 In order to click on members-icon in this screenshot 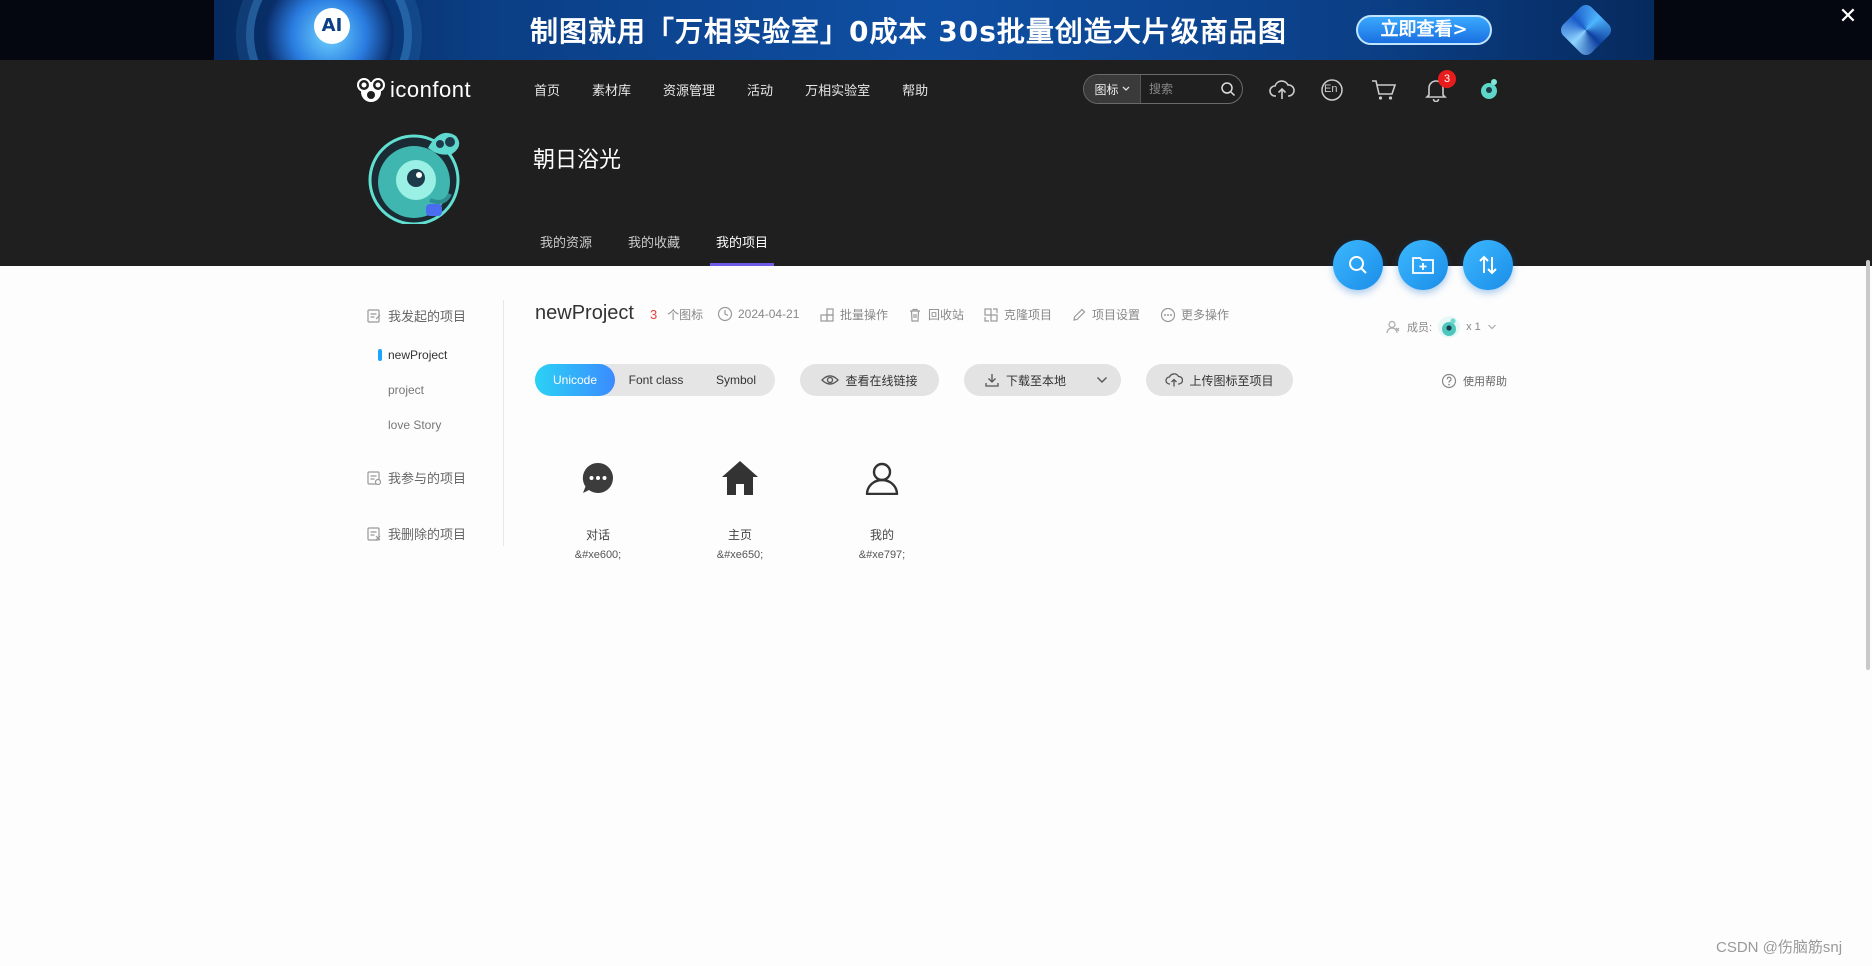, I will do `click(1393, 327)`.